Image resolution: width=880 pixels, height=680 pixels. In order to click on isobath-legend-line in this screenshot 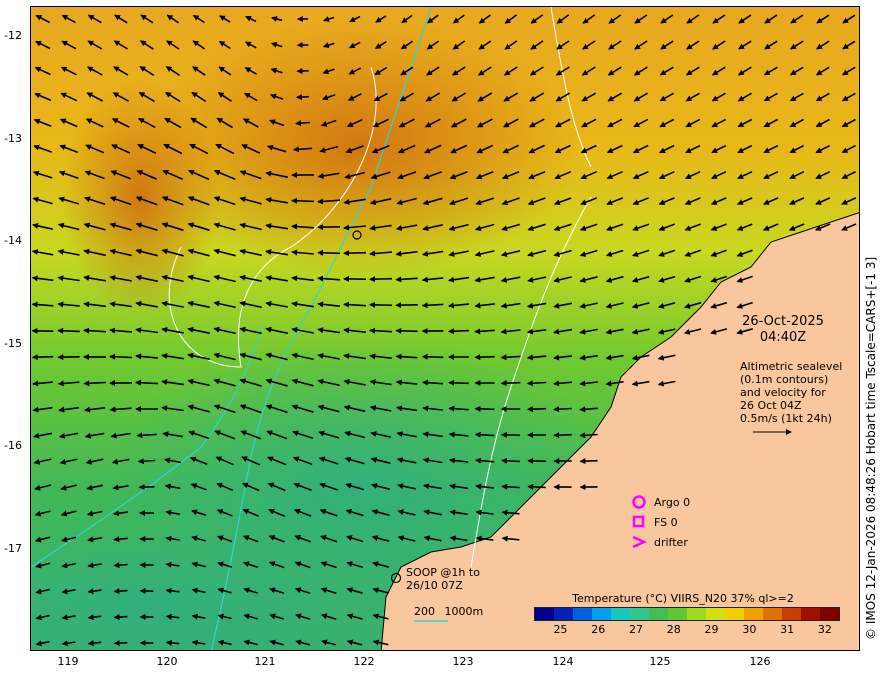, I will do `click(431, 621)`.